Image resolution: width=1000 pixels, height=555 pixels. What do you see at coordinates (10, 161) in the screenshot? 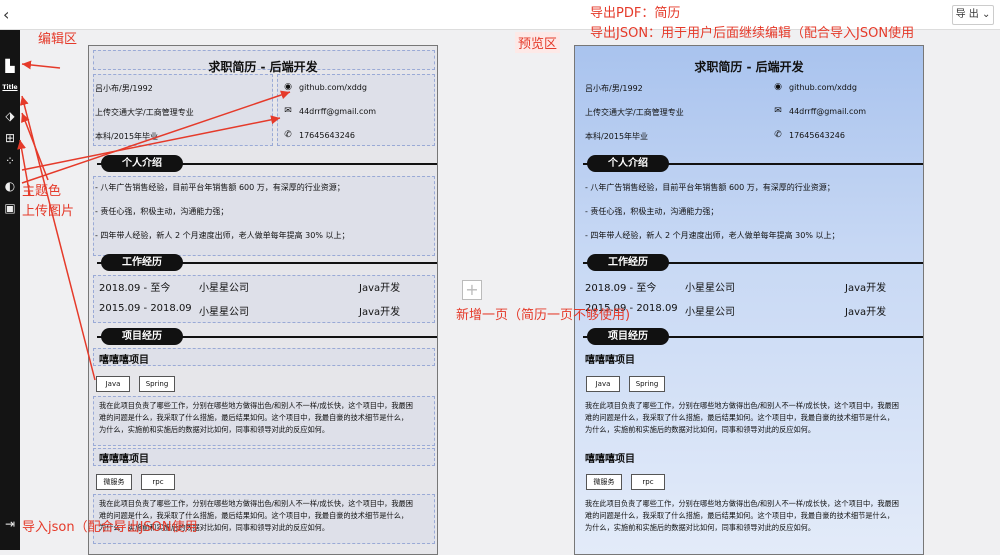
I see `modules-icon: ⁘` at bounding box center [10, 161].